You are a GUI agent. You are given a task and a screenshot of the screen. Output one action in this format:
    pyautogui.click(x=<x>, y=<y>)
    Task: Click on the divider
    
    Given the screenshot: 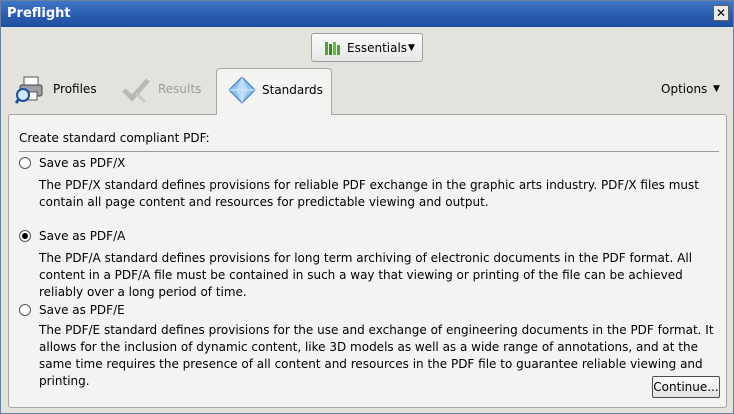 What is the action you would take?
    pyautogui.click(x=369, y=151)
    